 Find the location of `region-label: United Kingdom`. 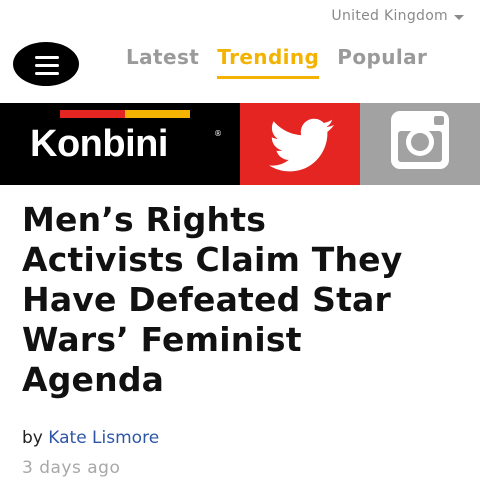

region-label: United Kingdom is located at coordinates (389, 16).